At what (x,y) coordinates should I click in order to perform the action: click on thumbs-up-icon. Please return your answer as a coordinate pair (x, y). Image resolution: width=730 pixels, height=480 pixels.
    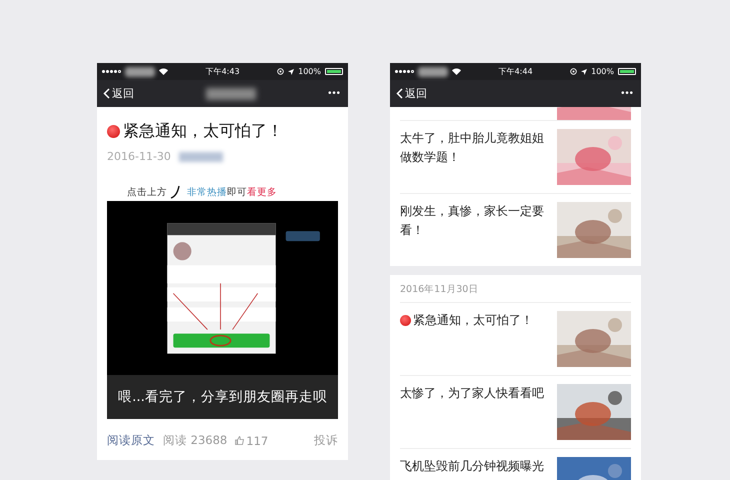
    Looking at the image, I should click on (239, 440).